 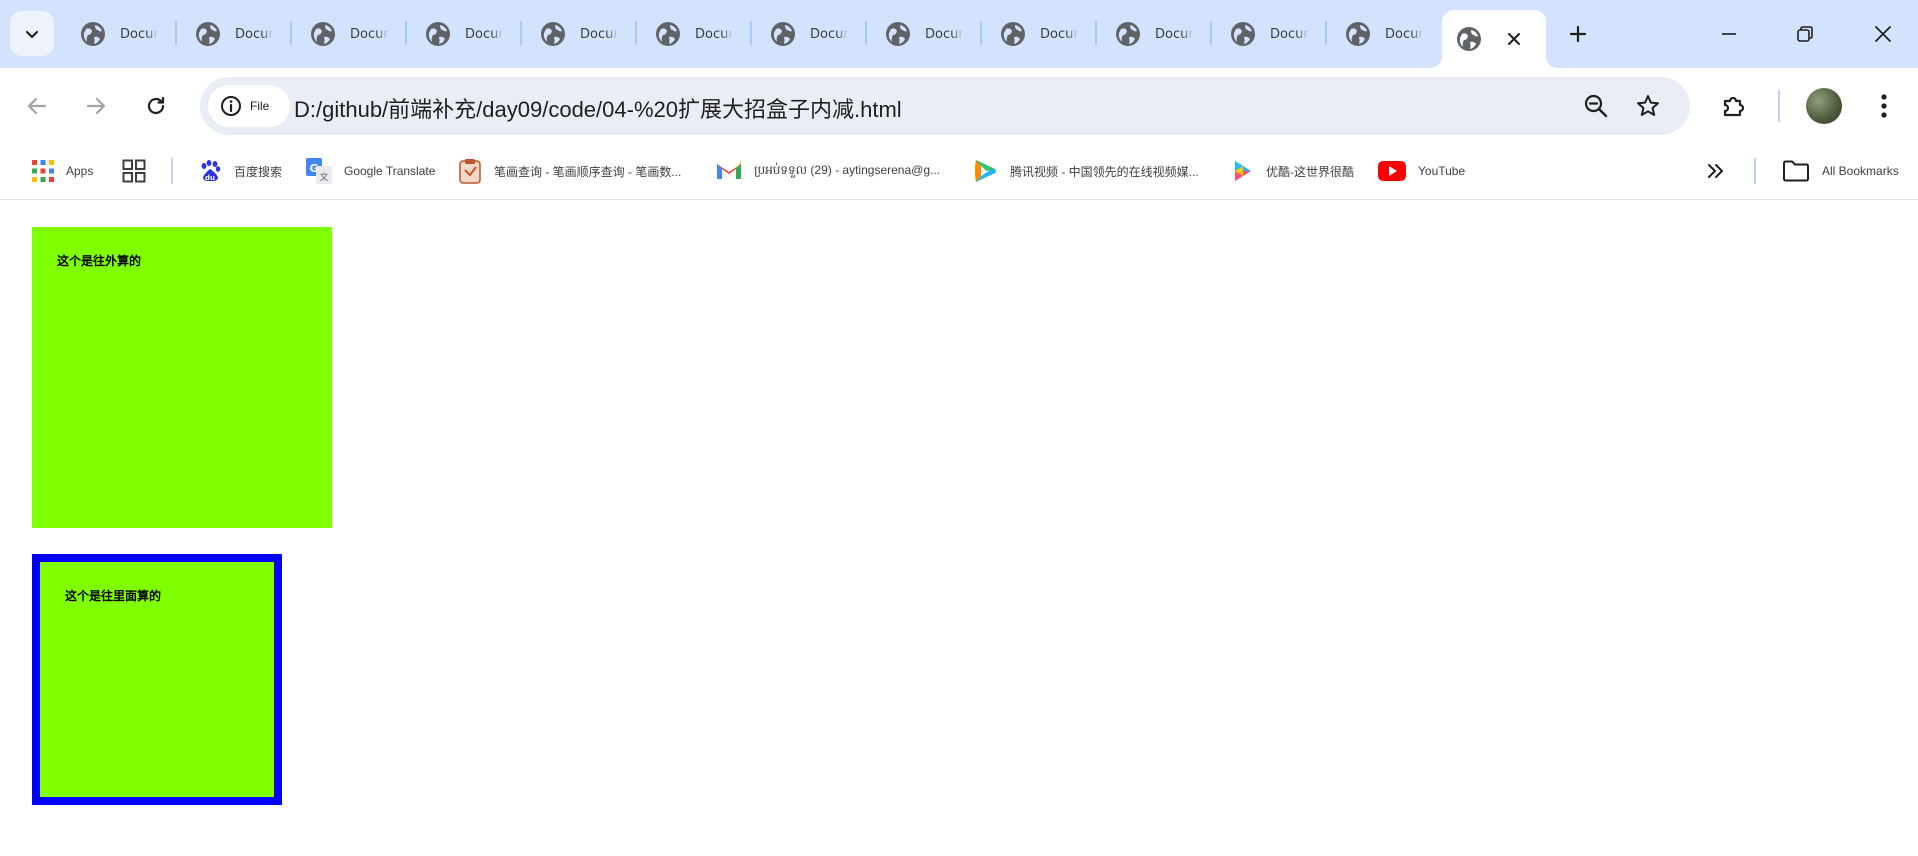 I want to click on new-tab-button, so click(x=1578, y=34).